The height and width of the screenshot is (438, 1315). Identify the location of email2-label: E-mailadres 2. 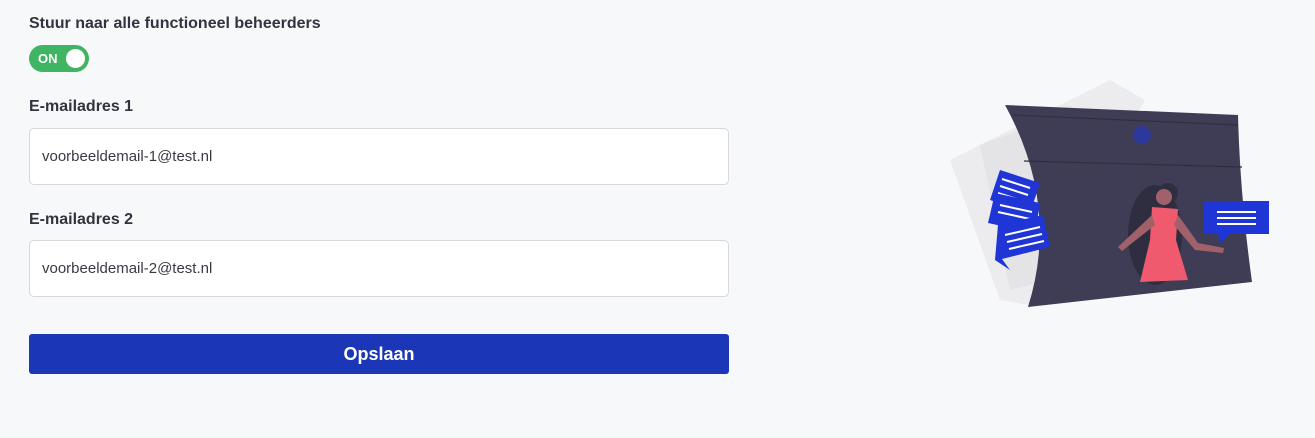
(81, 219).